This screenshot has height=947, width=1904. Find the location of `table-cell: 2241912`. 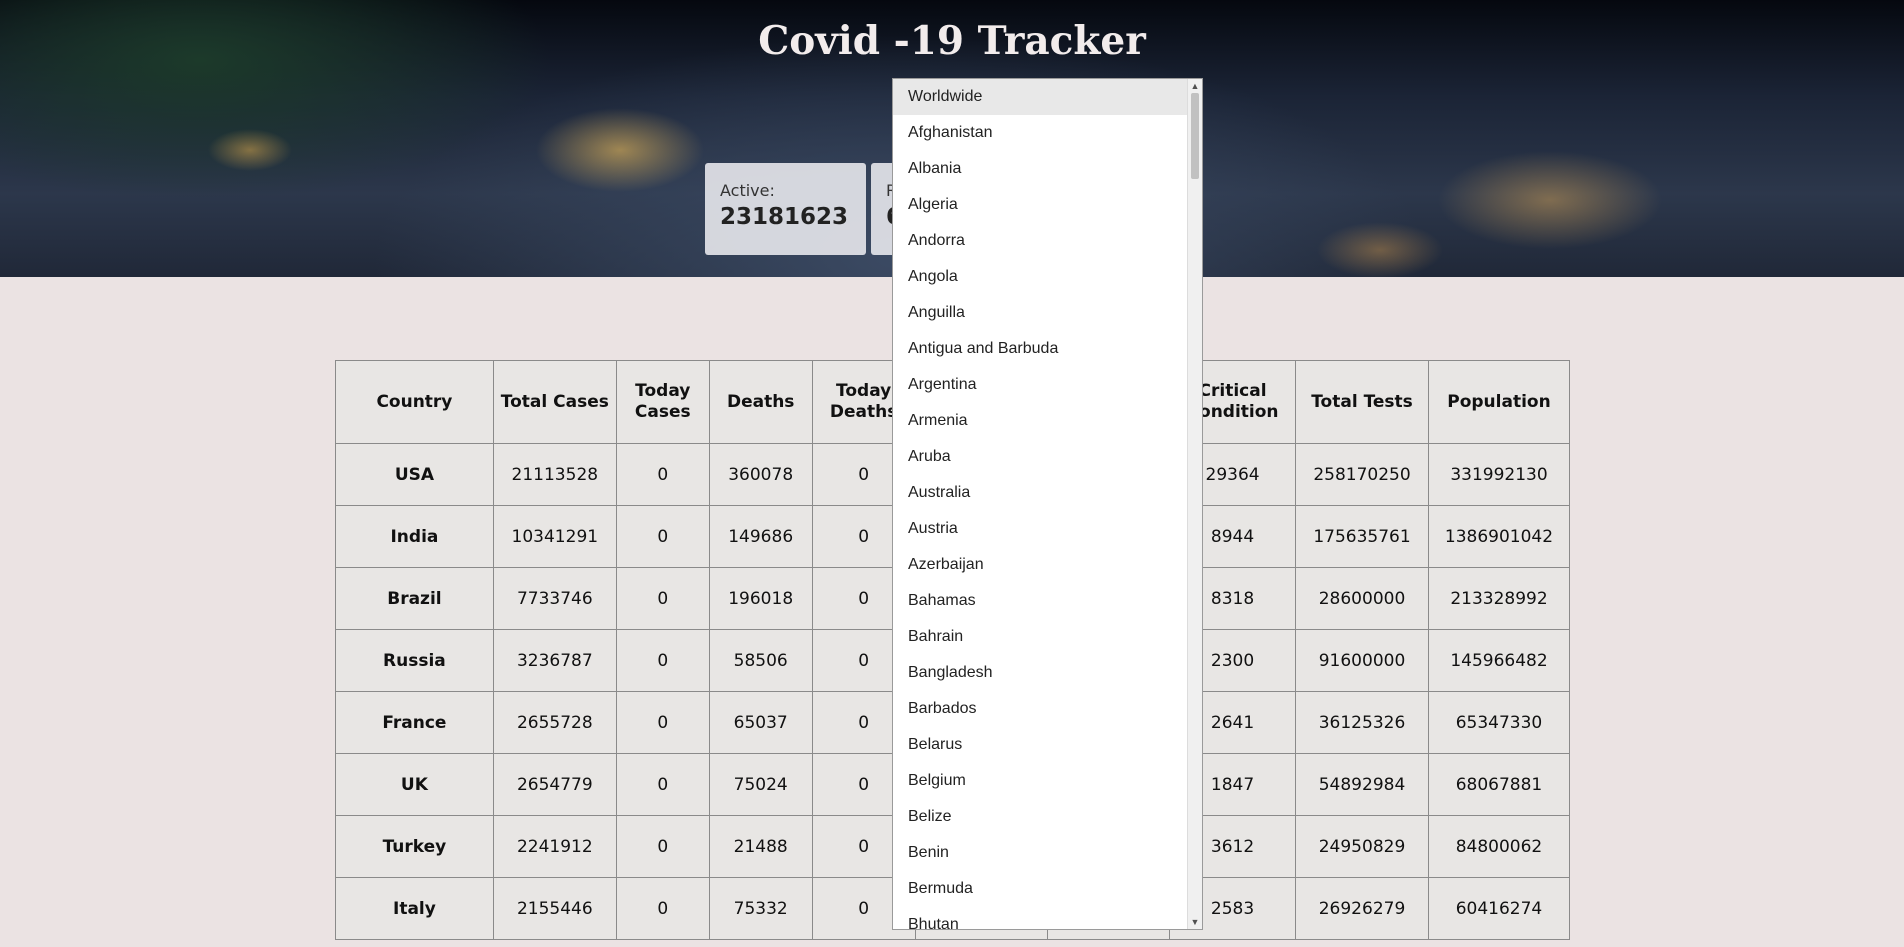

table-cell: 2241912 is located at coordinates (554, 846).